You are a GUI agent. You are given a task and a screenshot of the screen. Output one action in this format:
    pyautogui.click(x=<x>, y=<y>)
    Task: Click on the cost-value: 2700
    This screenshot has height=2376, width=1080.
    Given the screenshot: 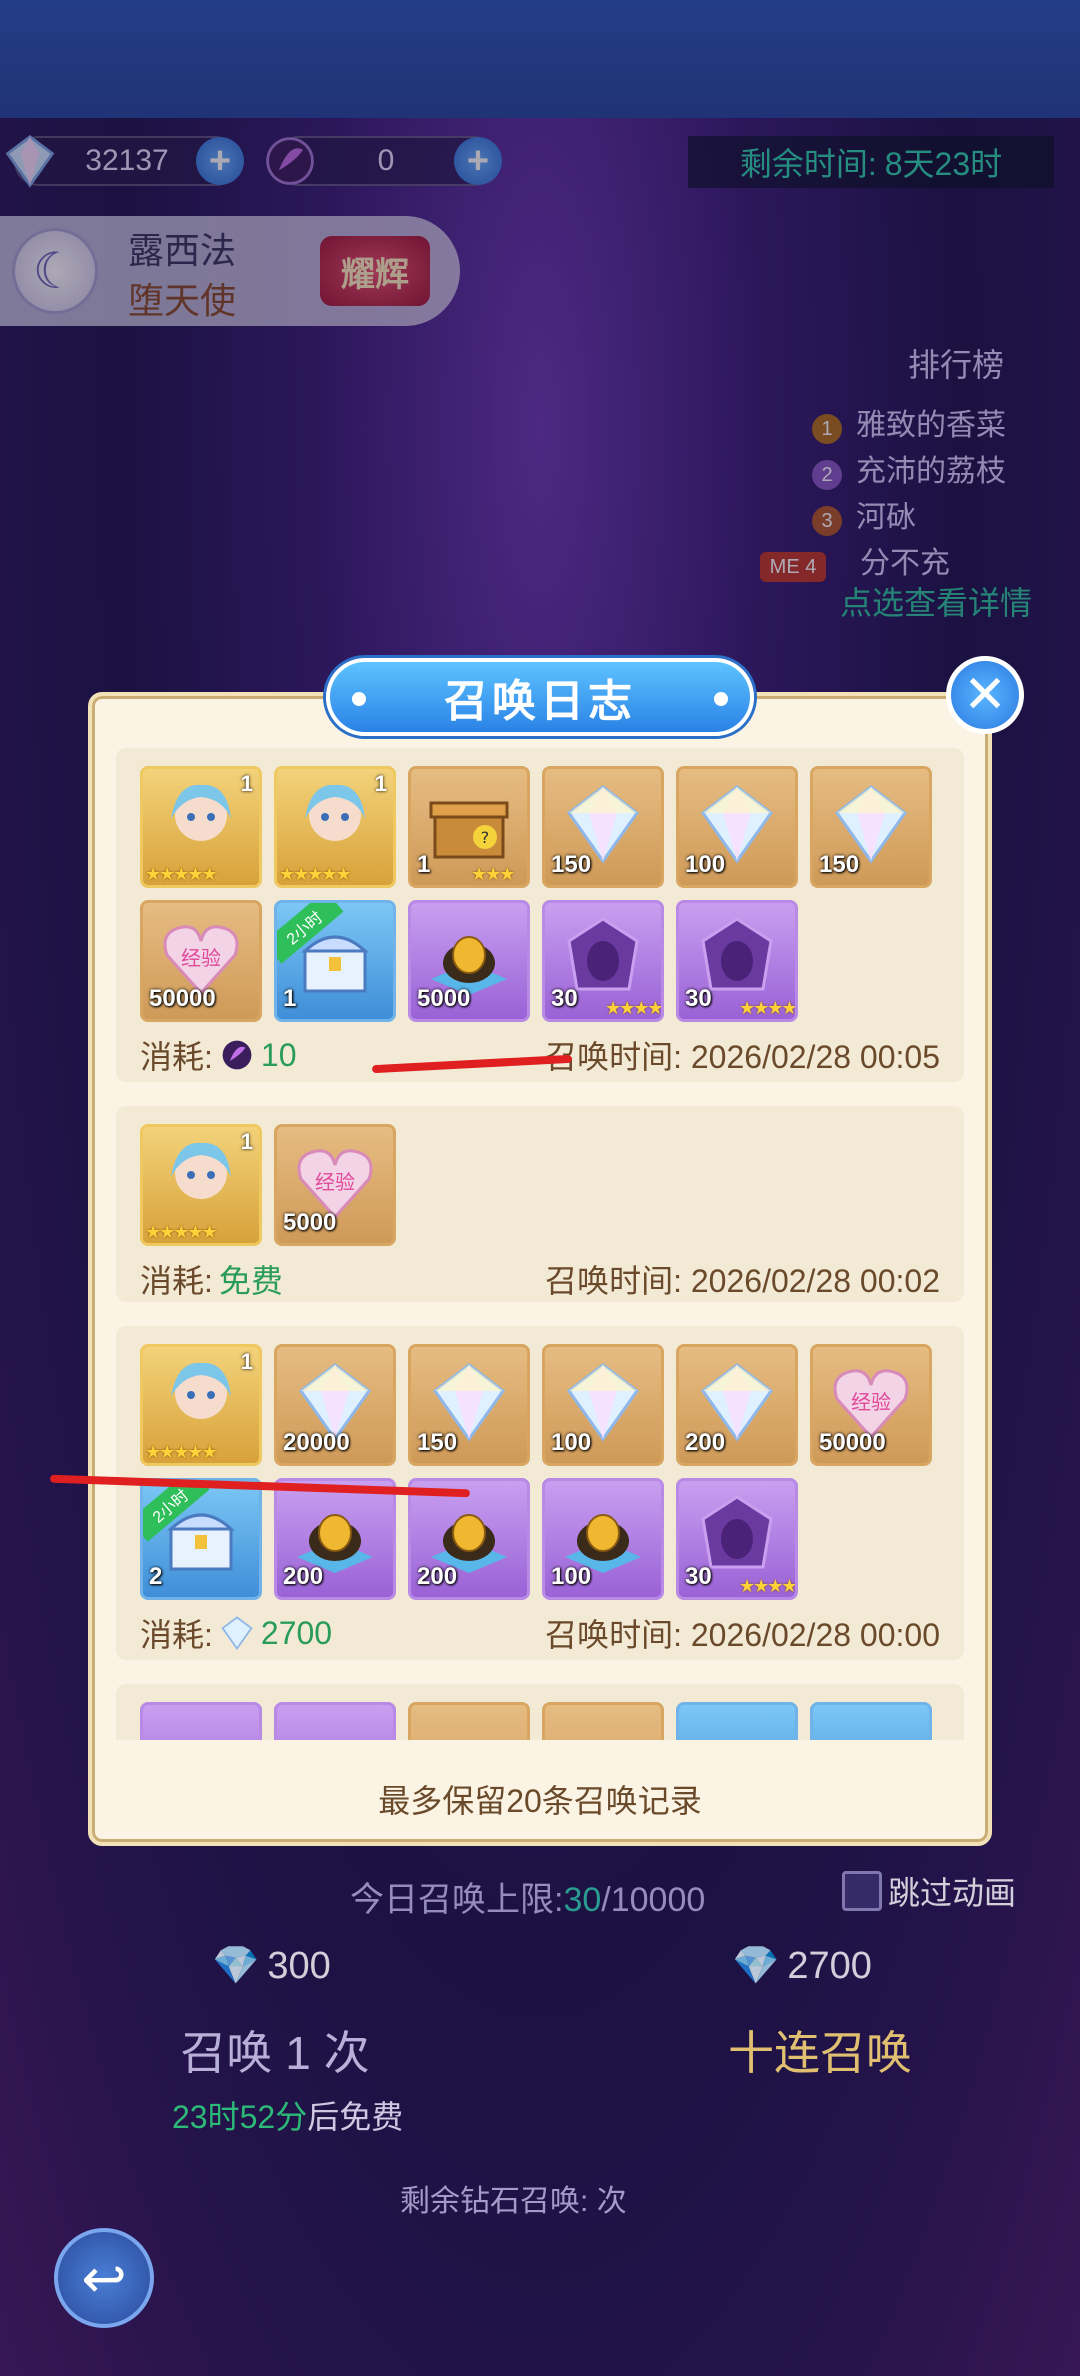 What is the action you would take?
    pyautogui.click(x=296, y=1632)
    